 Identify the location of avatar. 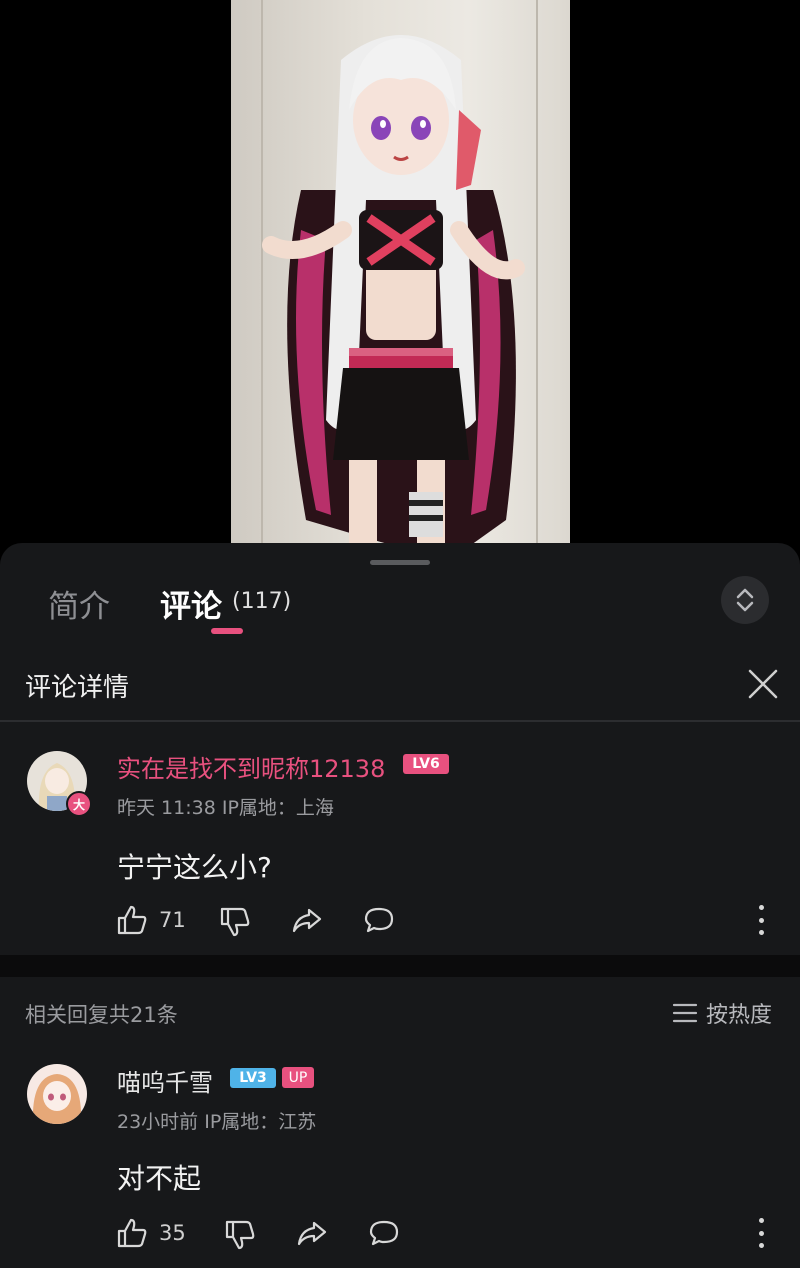
(57, 1094).